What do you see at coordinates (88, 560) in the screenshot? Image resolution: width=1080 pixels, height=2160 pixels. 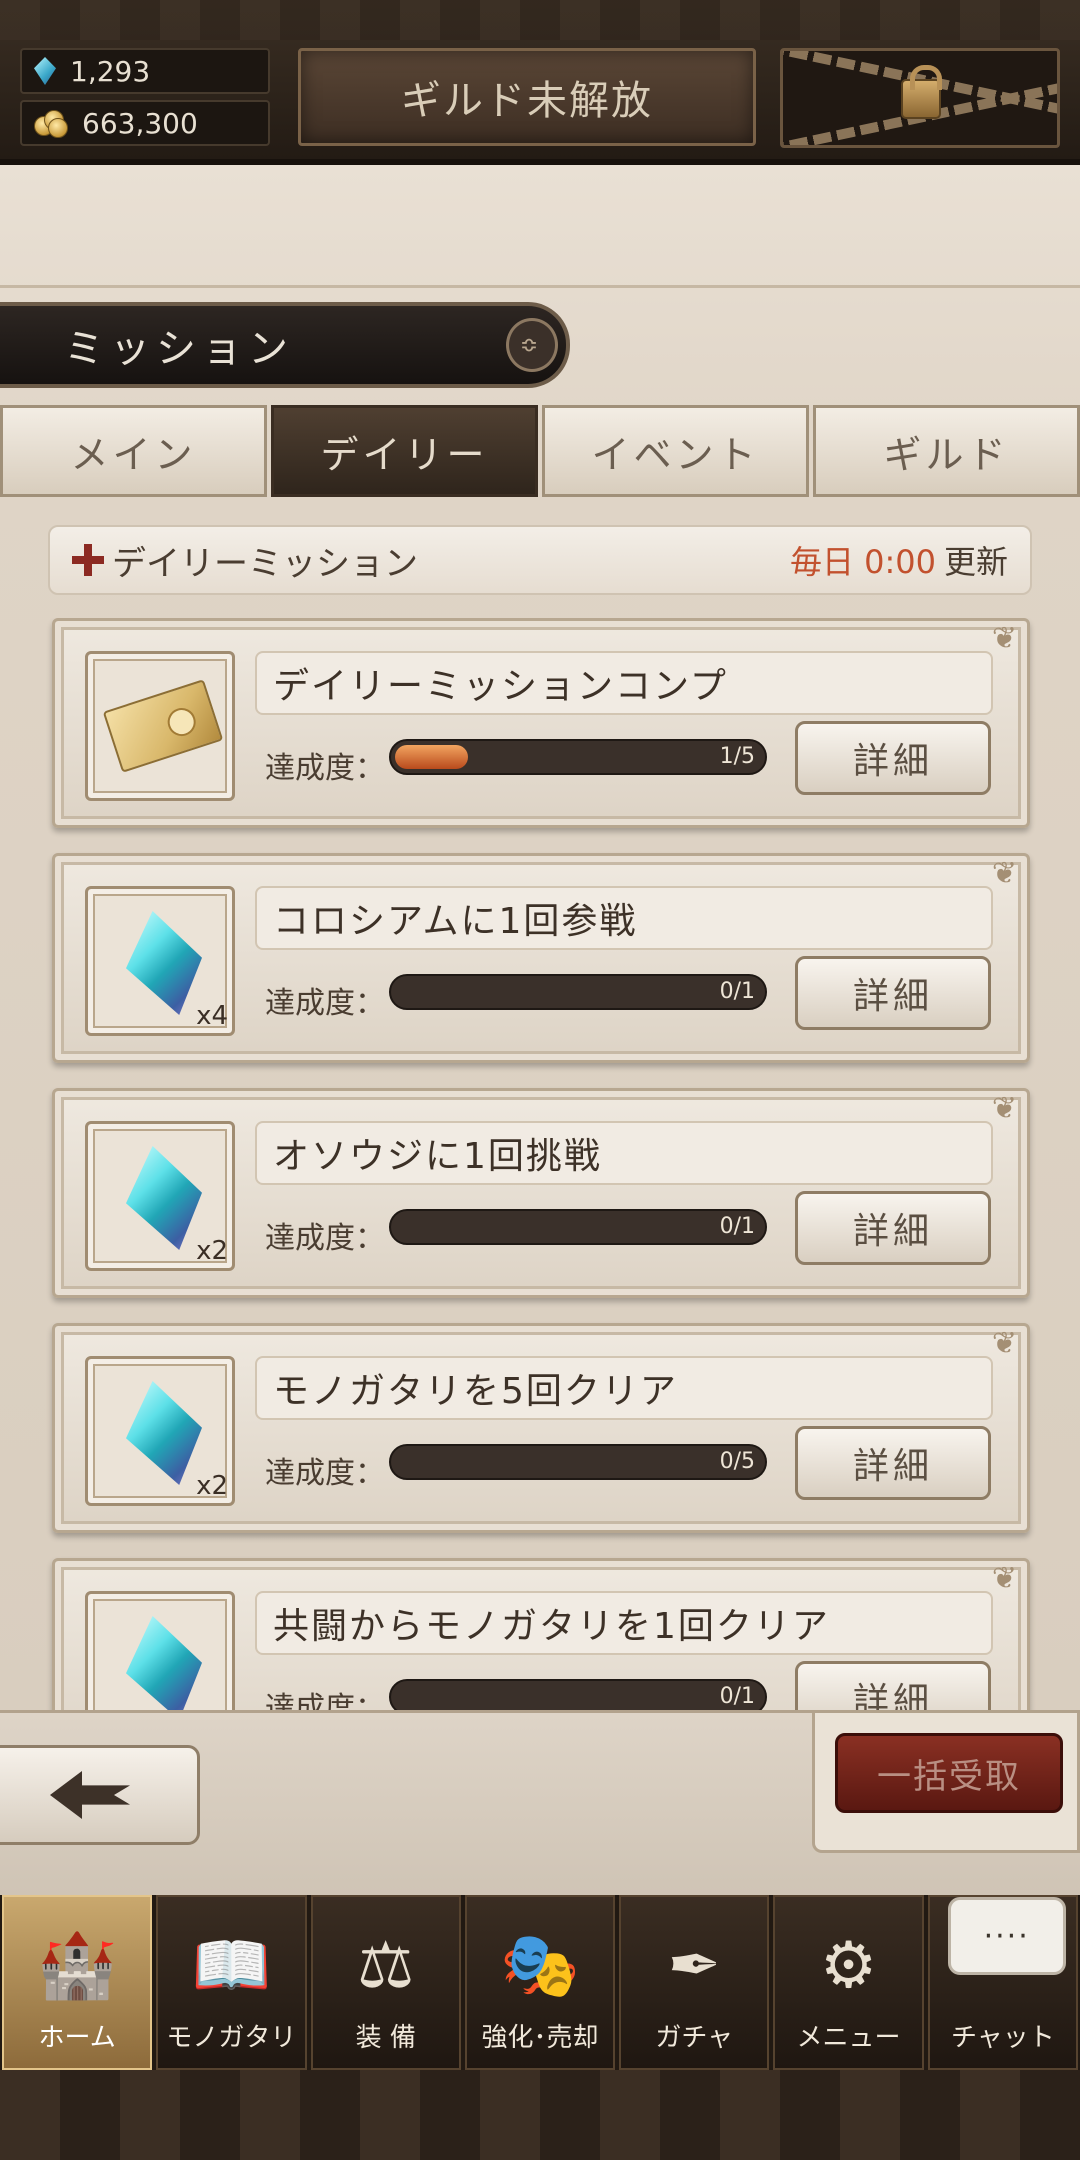 I see `cross-ornament-icon` at bounding box center [88, 560].